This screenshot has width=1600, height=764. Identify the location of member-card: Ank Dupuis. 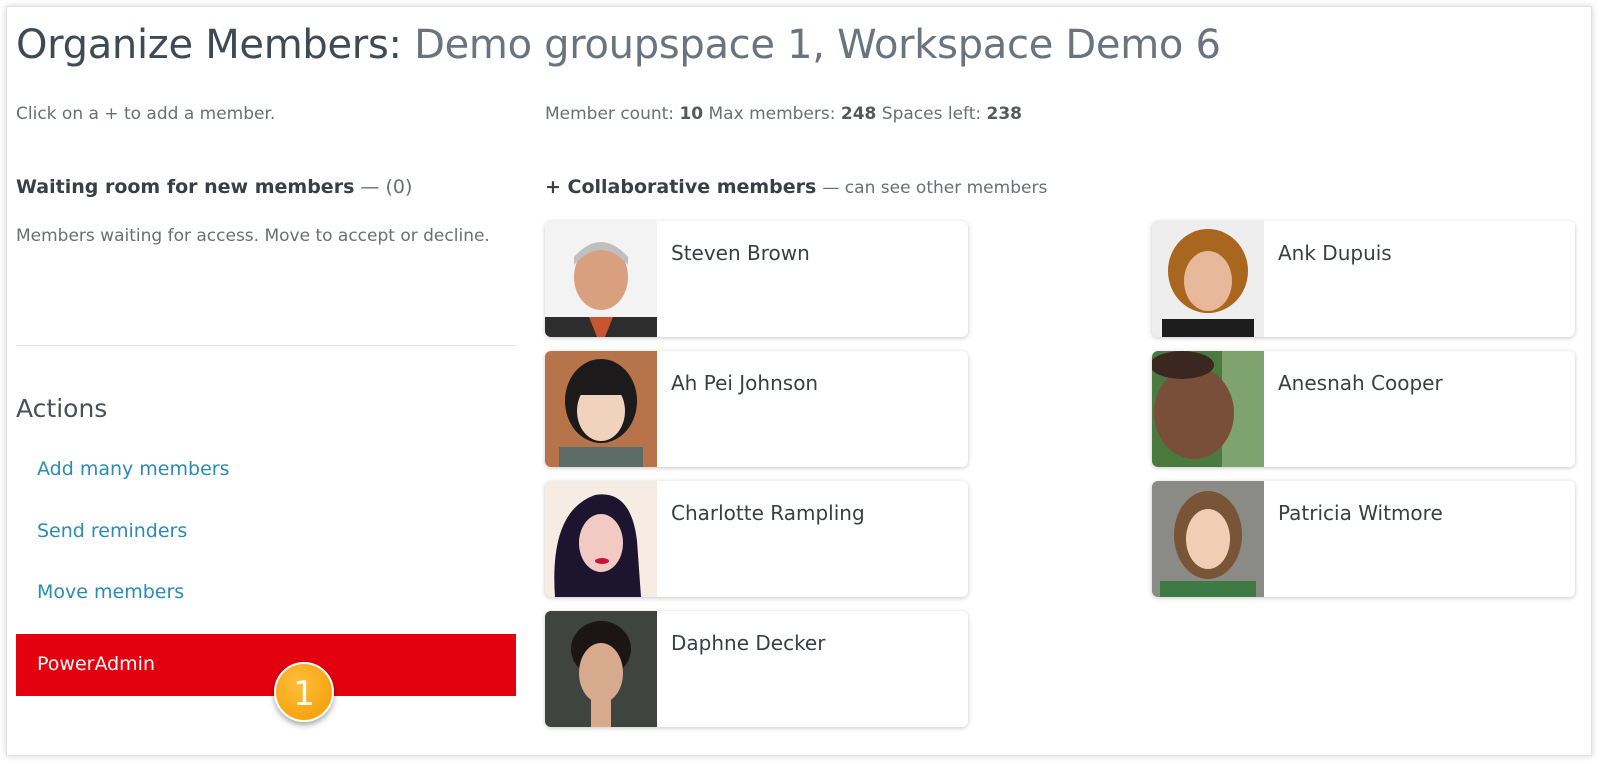
(1363, 279).